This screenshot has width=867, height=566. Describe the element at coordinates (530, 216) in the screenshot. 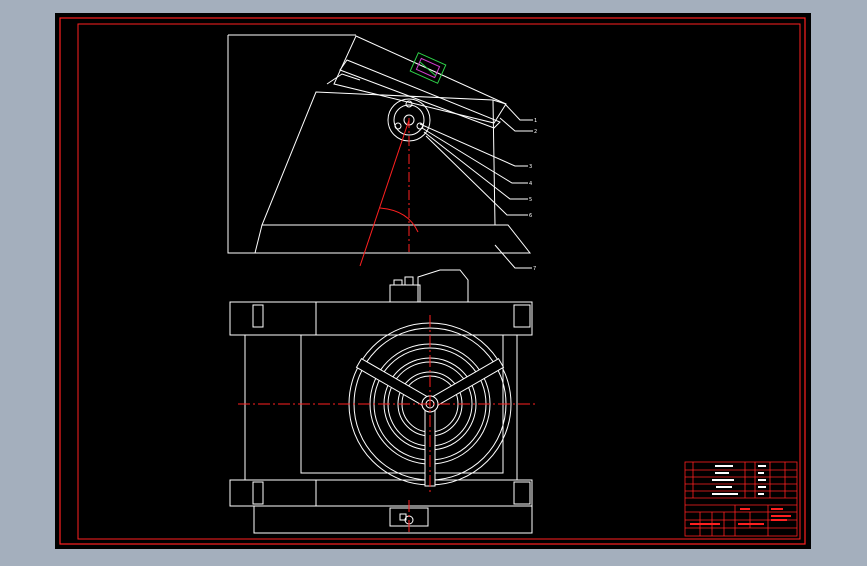

I see `balloon-6: 6` at that location.